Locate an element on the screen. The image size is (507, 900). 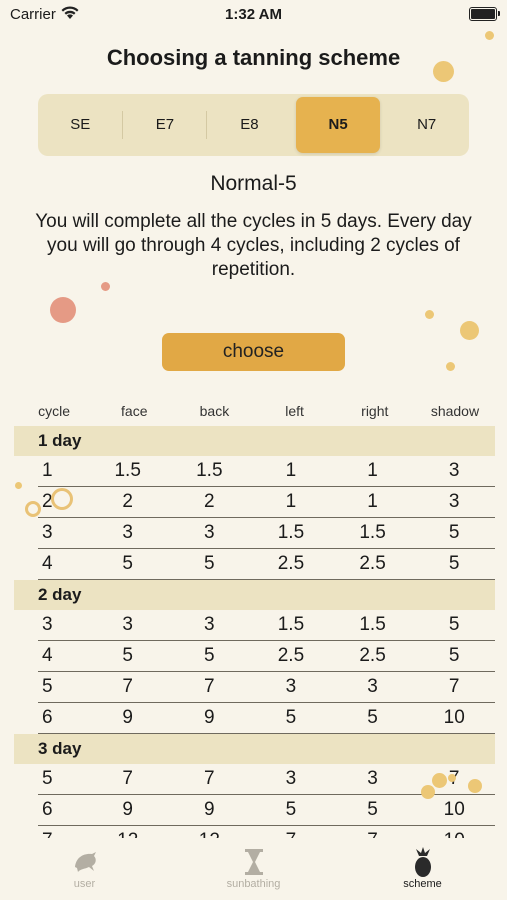
tab-scheme: scheme is located at coordinates (422, 864).